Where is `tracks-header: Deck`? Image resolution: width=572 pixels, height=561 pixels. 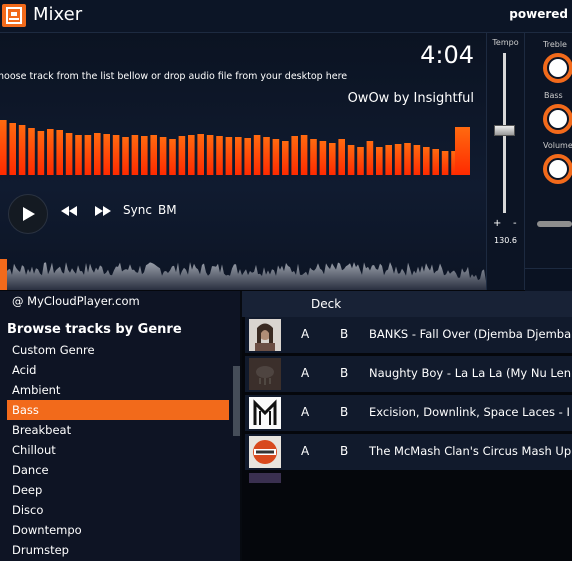 tracks-header: Deck is located at coordinates (407, 304).